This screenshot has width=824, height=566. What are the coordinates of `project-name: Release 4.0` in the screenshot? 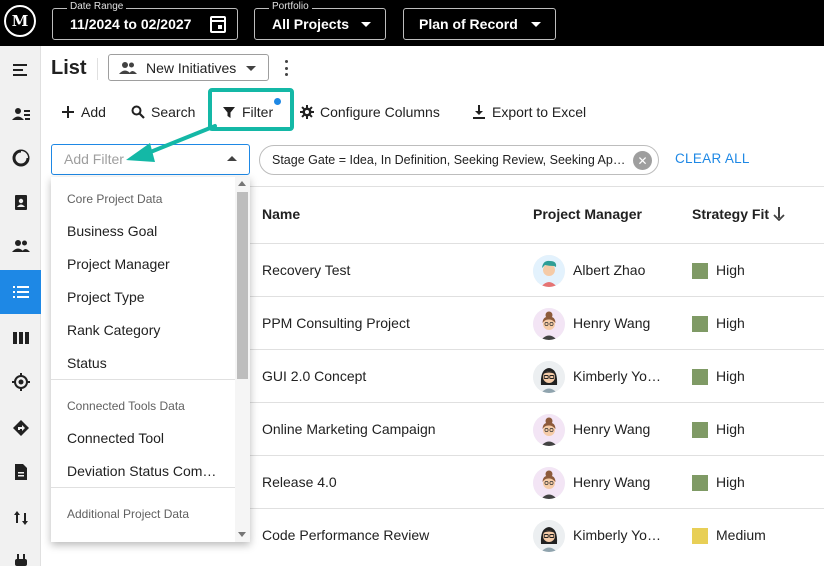 It's located at (299, 482).